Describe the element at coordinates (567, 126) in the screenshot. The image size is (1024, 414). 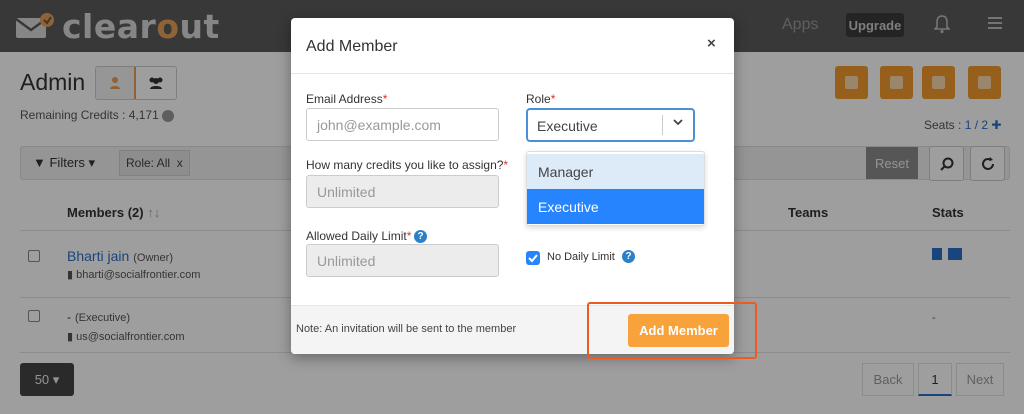
I see `role-selected-value: Executive` at that location.